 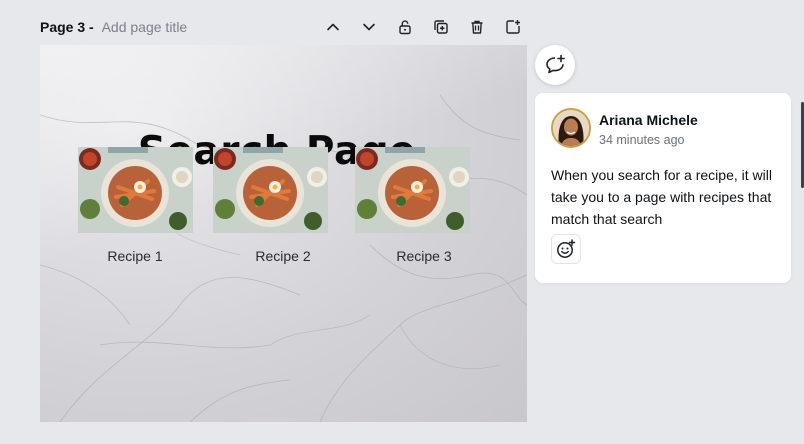 I want to click on add-reaction-button, so click(x=566, y=249).